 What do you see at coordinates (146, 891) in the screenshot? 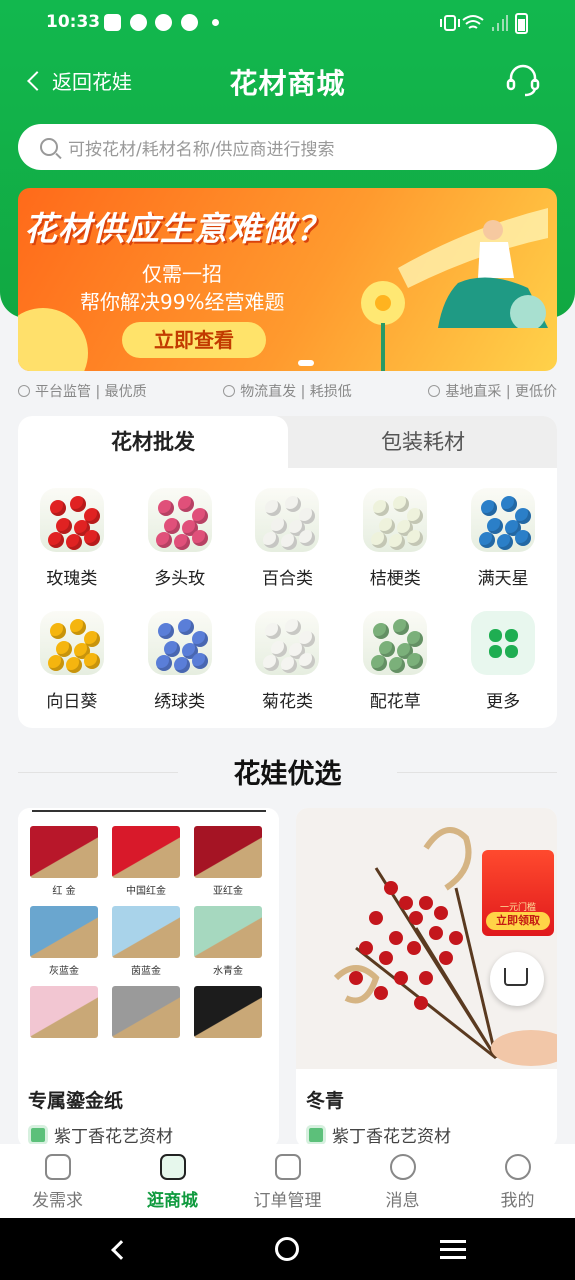
I see `swatch-label: 中国红金` at bounding box center [146, 891].